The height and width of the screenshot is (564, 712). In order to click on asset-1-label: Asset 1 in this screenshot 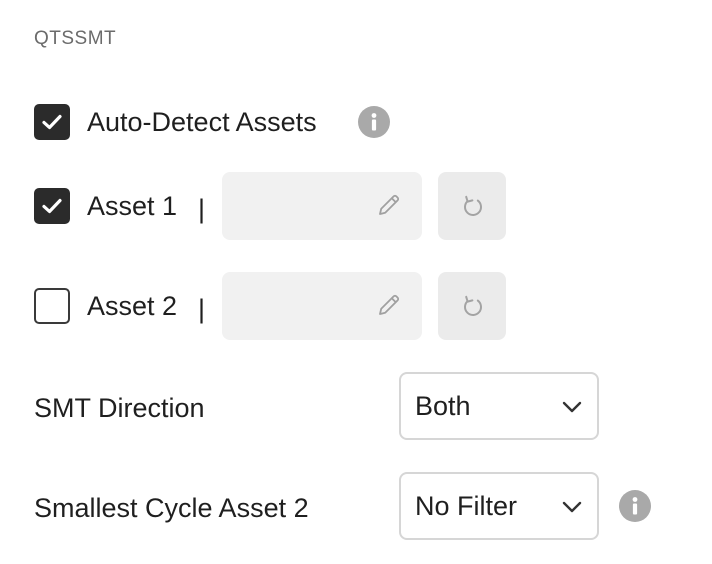, I will do `click(132, 206)`.